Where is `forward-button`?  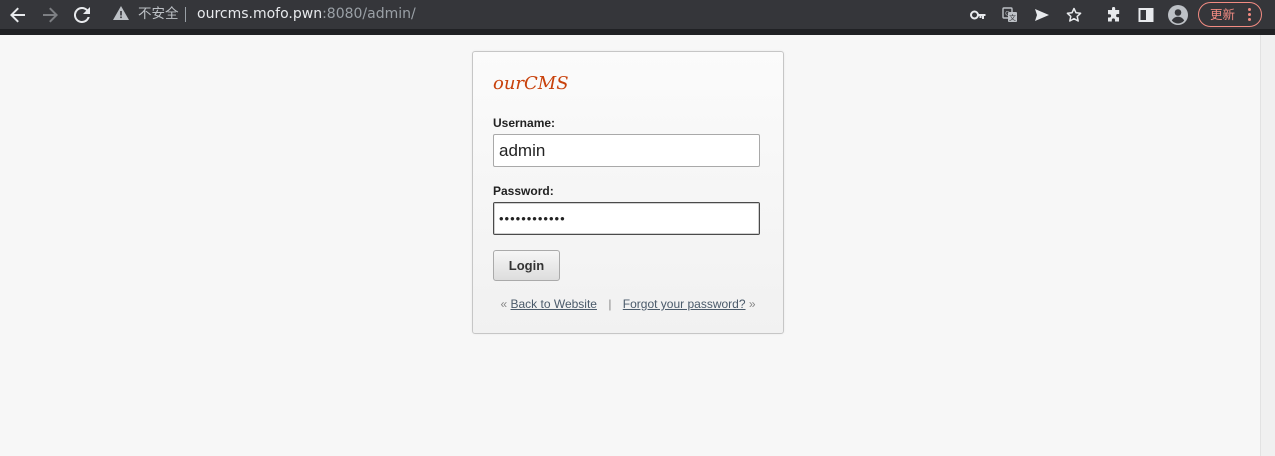
forward-button is located at coordinates (50, 14).